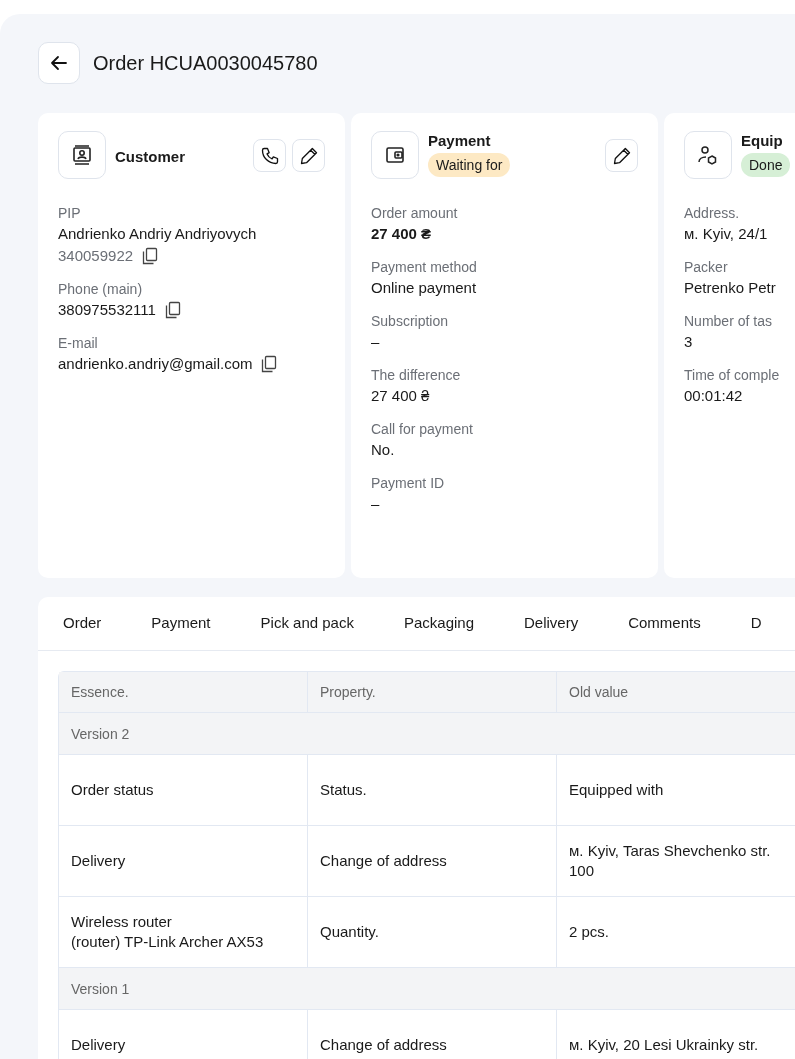 Image resolution: width=795 pixels, height=1059 pixels. I want to click on field-value: Online payment, so click(424, 288).